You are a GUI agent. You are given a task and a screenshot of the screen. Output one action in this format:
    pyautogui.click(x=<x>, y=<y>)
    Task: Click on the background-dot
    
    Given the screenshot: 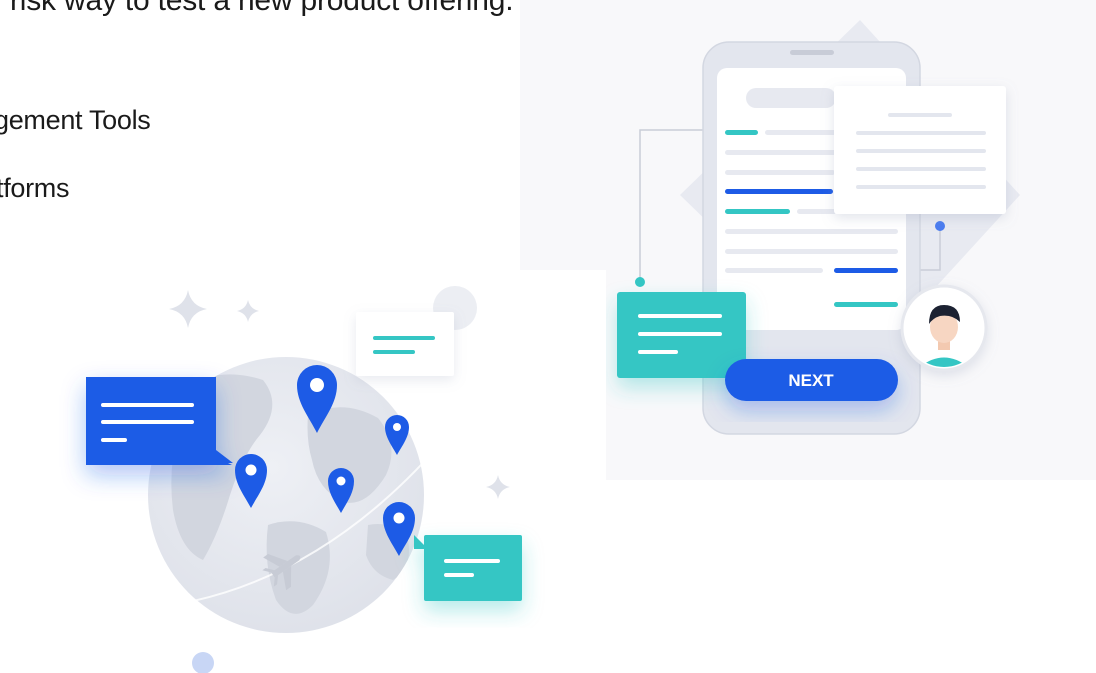 What is the action you would take?
    pyautogui.click(x=203, y=662)
    